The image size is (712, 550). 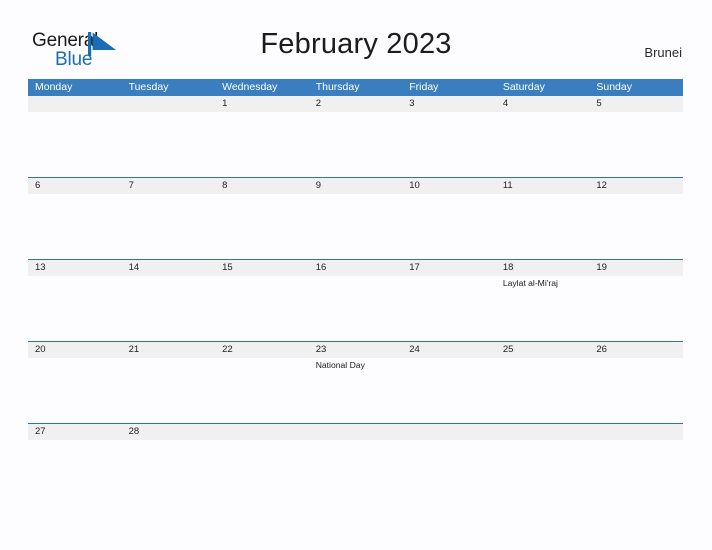 What do you see at coordinates (601, 185) in the screenshot?
I see `day-number: 12` at bounding box center [601, 185].